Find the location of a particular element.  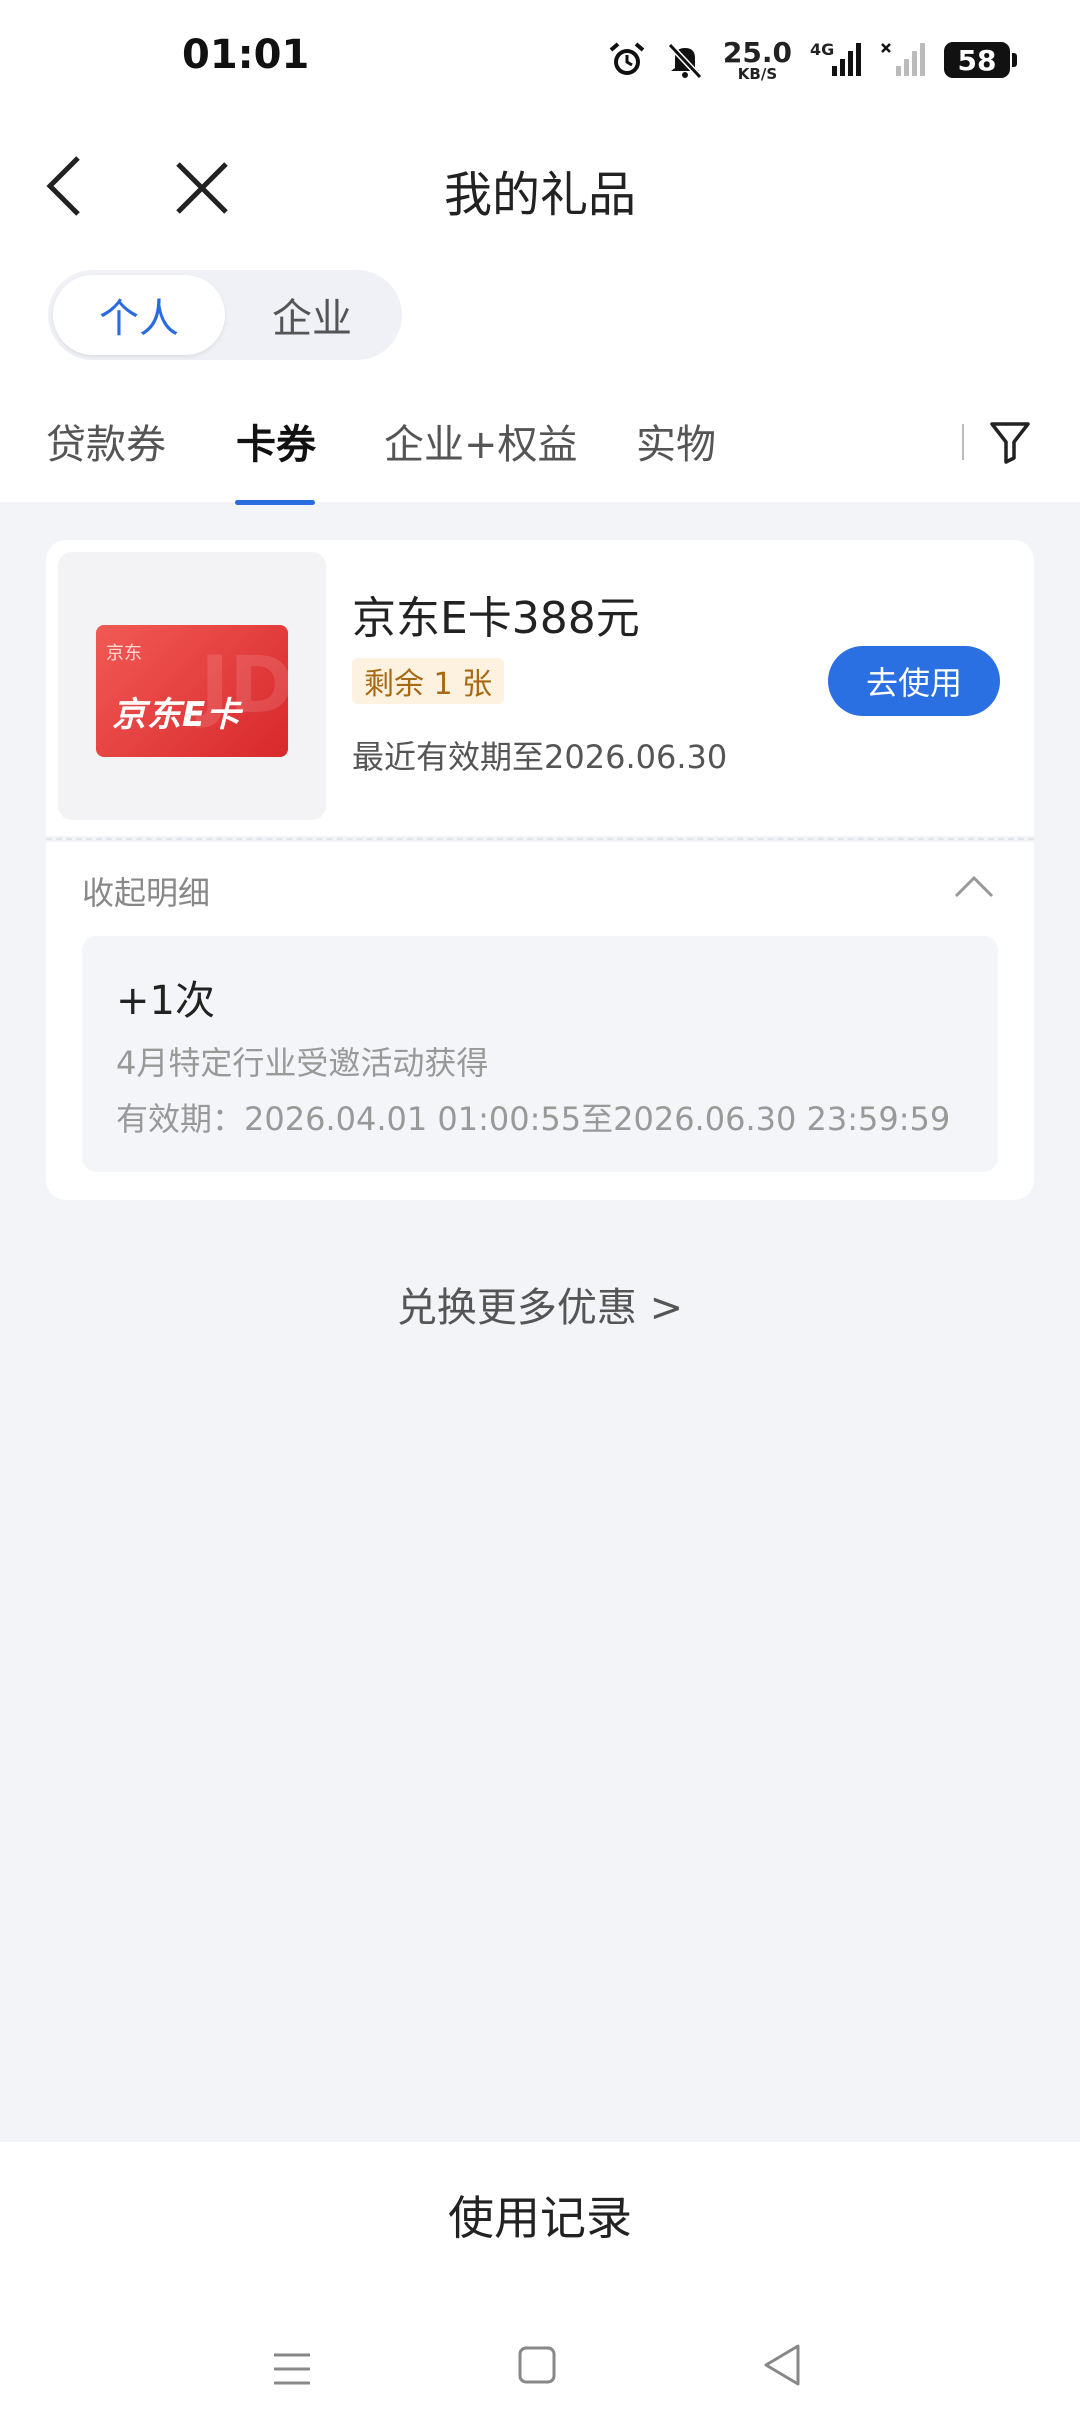

usage-record-button: 使用记录 is located at coordinates (540, 2215).